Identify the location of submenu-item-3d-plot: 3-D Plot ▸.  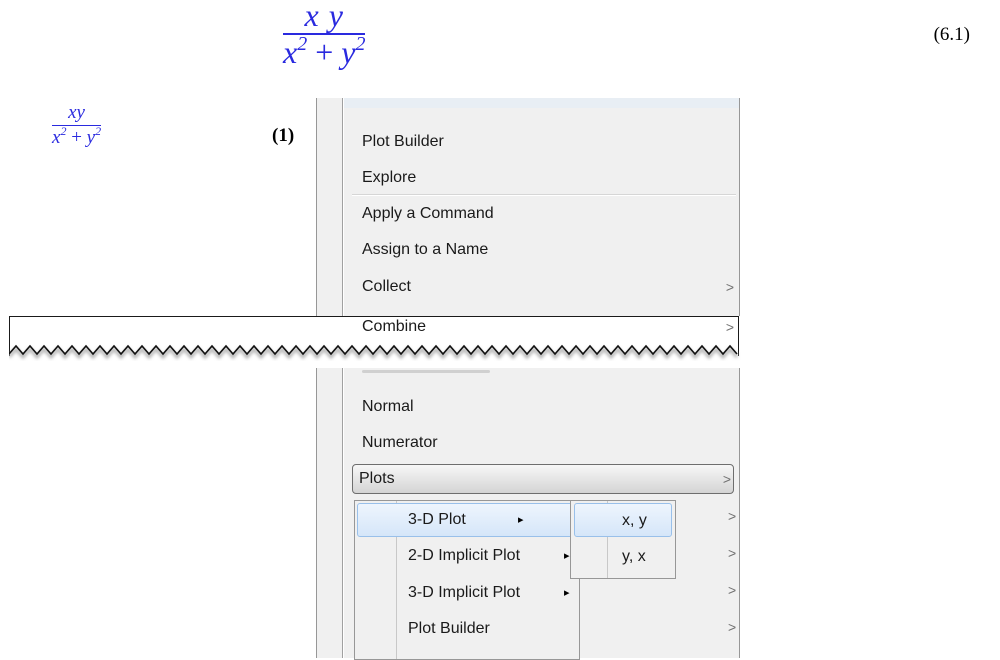
(466, 520).